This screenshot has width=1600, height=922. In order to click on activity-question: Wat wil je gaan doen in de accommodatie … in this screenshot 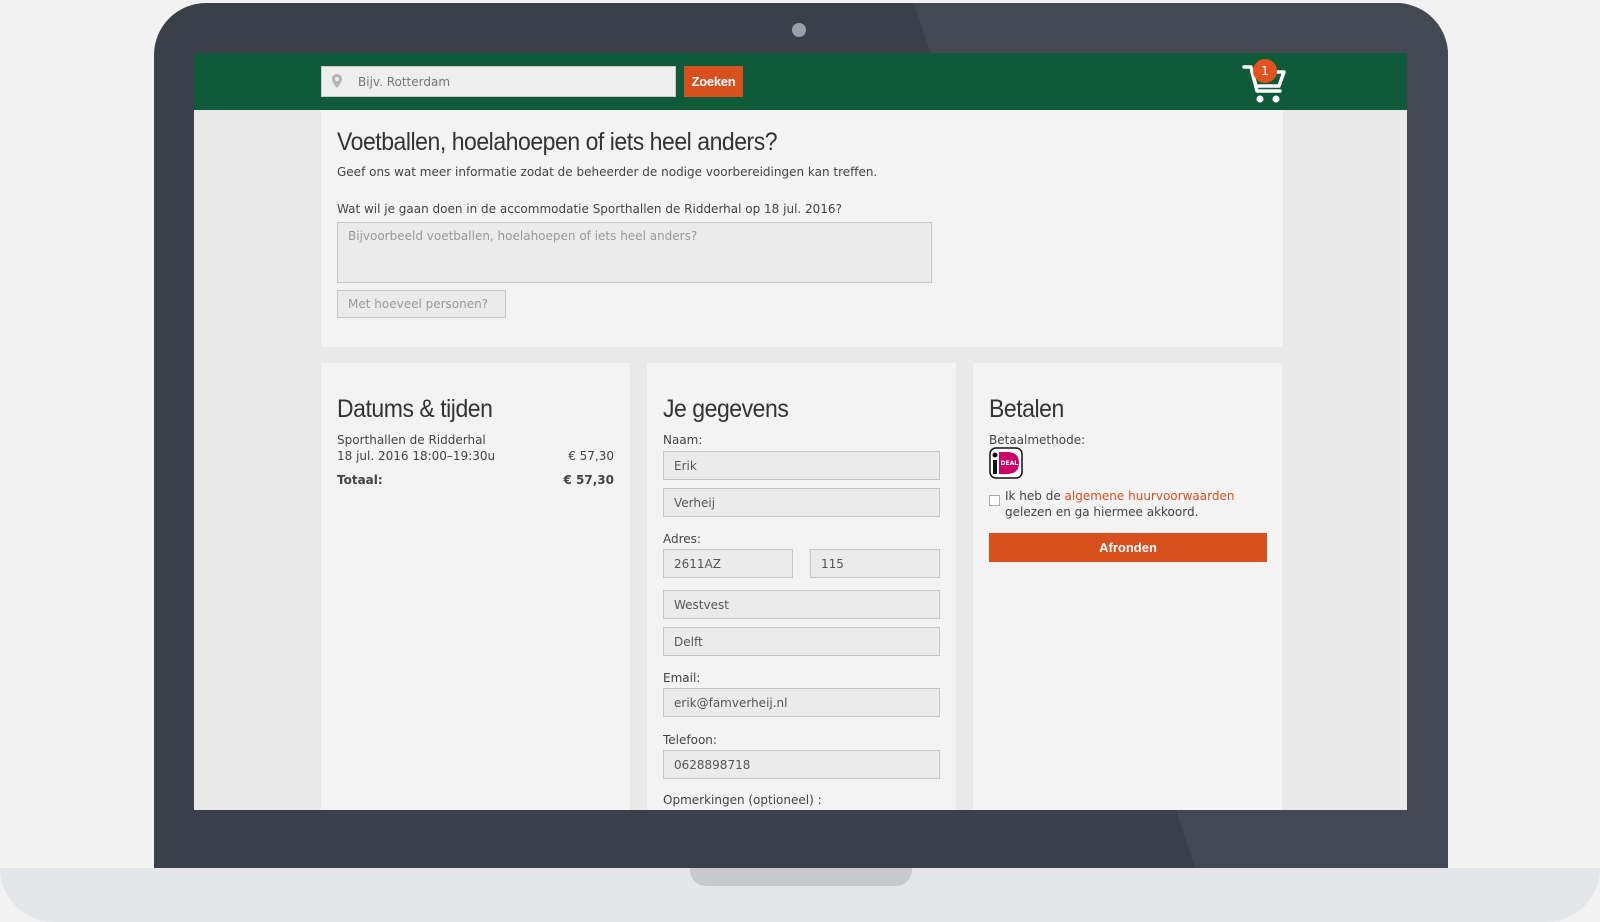, I will do `click(589, 209)`.